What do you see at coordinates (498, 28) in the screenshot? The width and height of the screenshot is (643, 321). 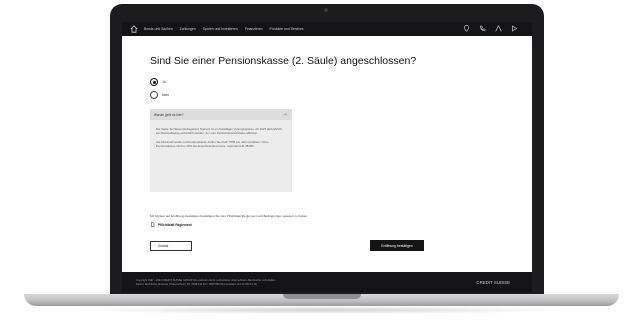 I see `user-icon` at bounding box center [498, 28].